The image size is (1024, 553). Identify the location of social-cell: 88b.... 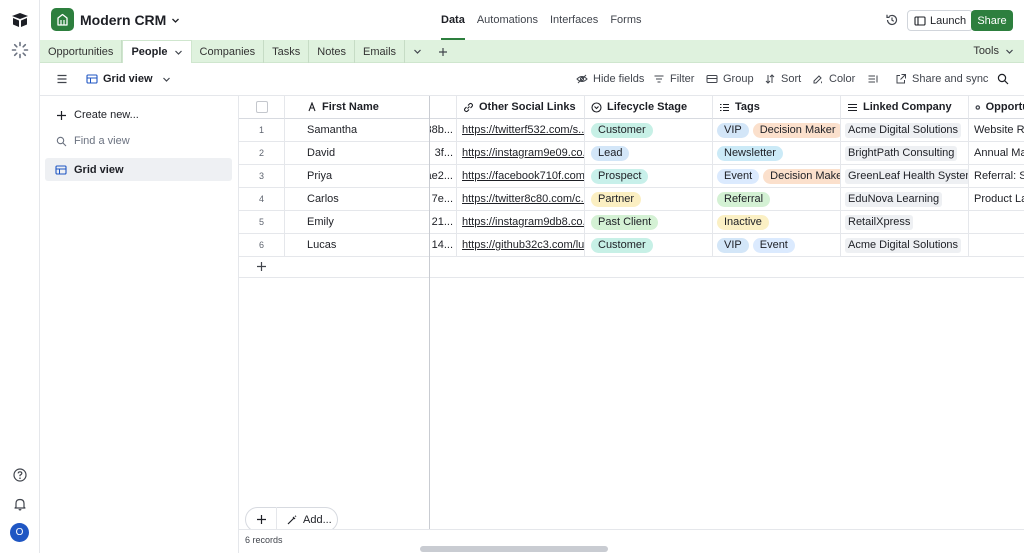
(443, 130).